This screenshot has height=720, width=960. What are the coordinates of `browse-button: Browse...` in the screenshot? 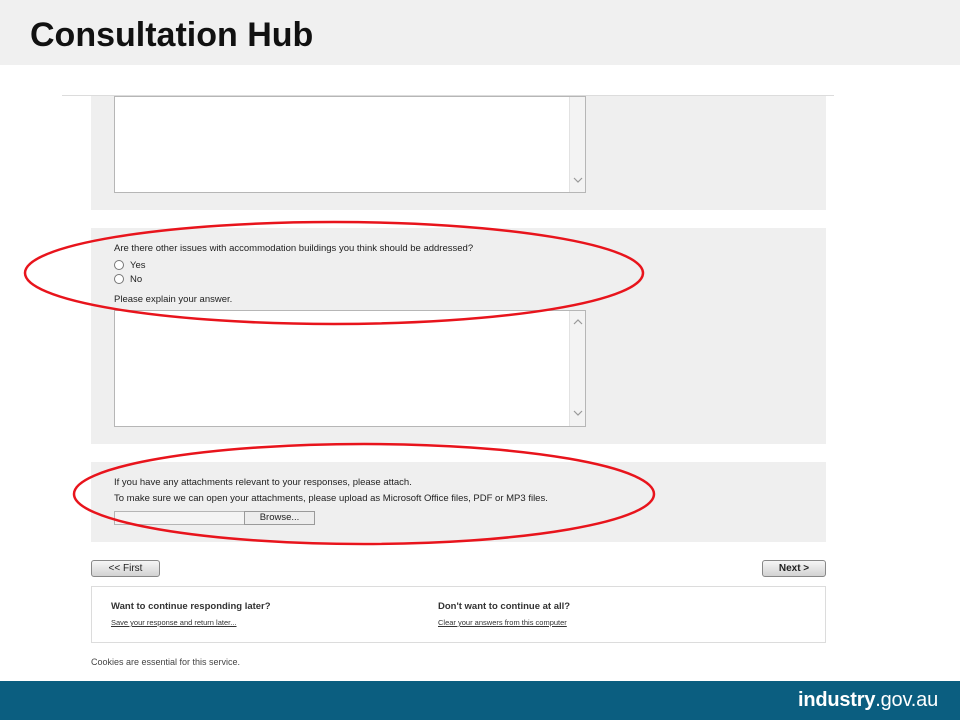 It's located at (279, 518).